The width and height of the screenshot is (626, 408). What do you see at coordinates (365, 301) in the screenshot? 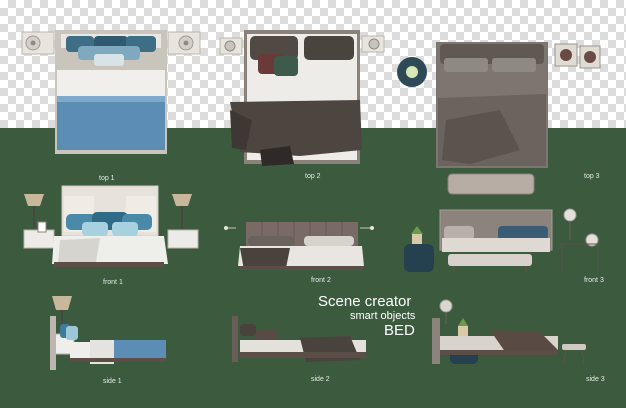
I see `title-scene-creator: Scene creator` at bounding box center [365, 301].